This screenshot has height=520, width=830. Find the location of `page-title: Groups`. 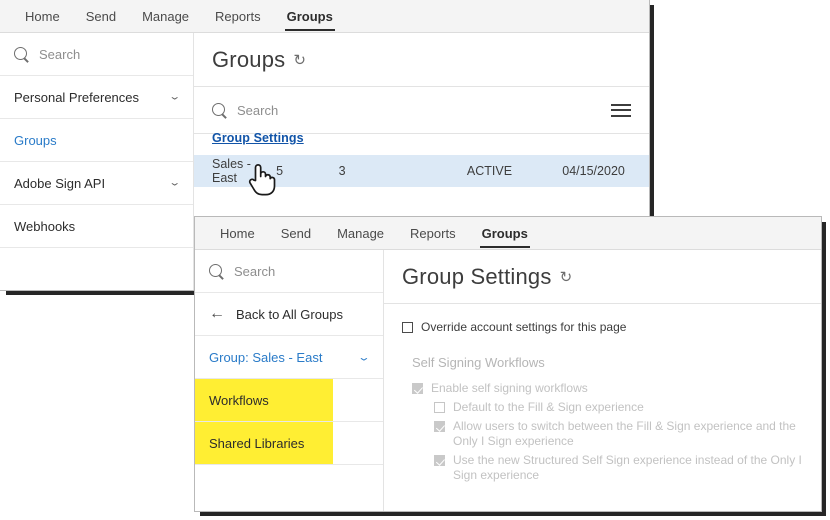

page-title: Groups is located at coordinates (249, 59).